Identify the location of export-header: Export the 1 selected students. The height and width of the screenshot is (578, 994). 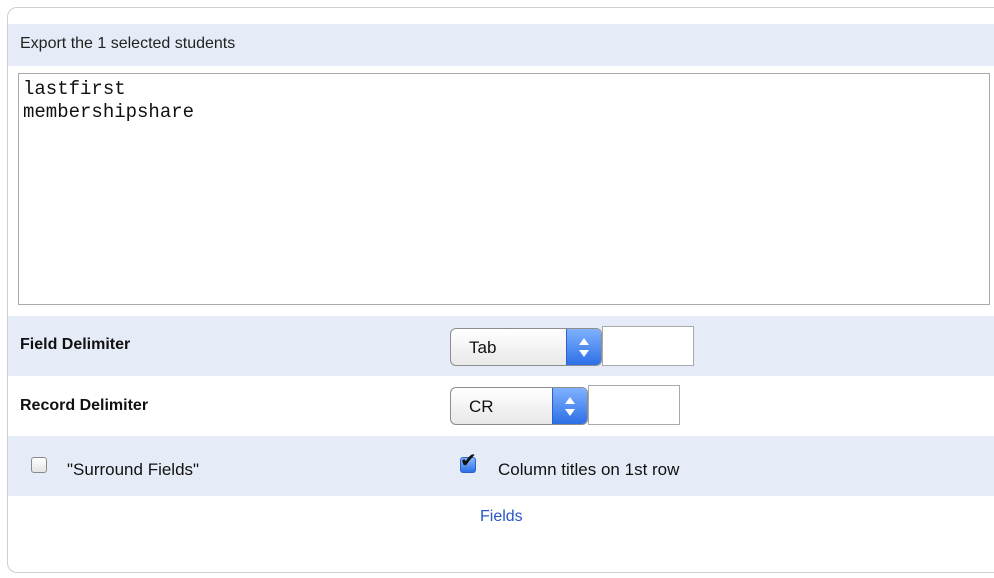
(128, 43).